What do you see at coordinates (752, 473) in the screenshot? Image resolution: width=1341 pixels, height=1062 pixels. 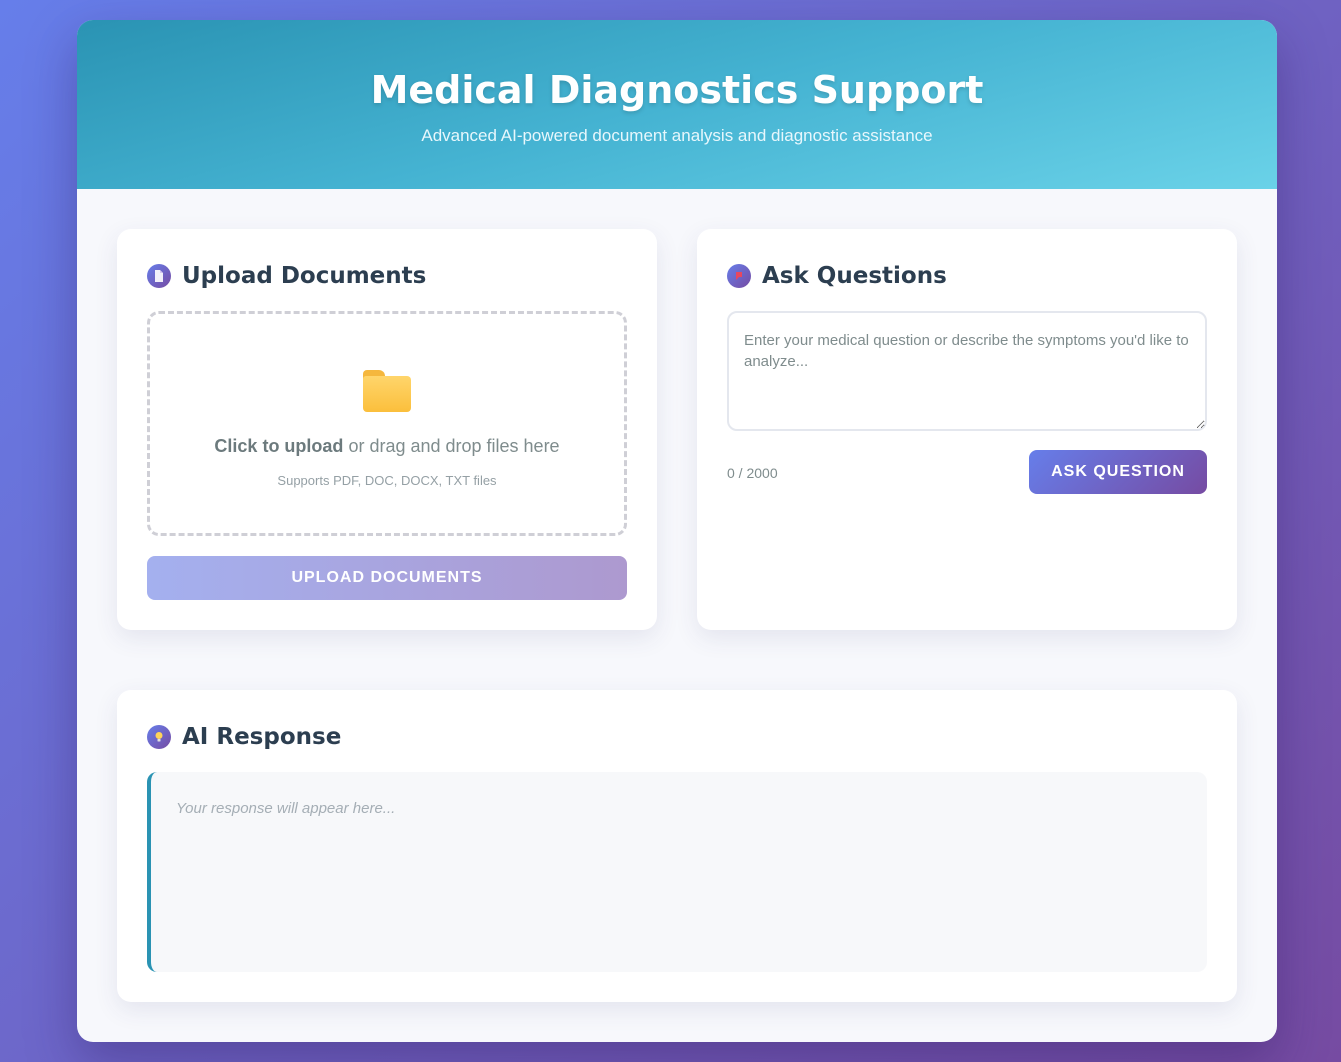 I see `character-count: 0 / 2000` at bounding box center [752, 473].